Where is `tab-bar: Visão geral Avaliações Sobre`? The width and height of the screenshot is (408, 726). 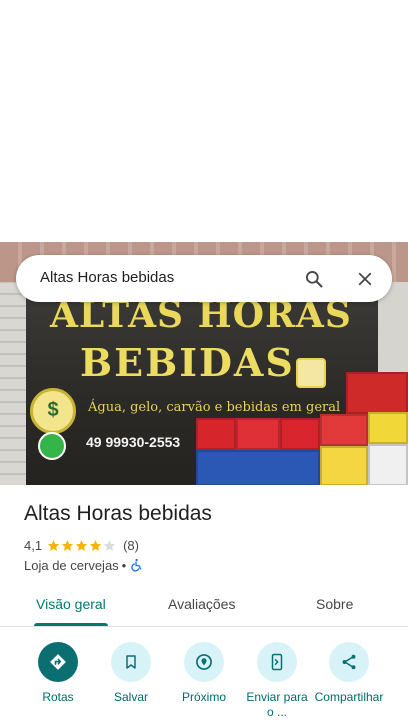 tab-bar: Visão geral Avaliações Sobre is located at coordinates (204, 606).